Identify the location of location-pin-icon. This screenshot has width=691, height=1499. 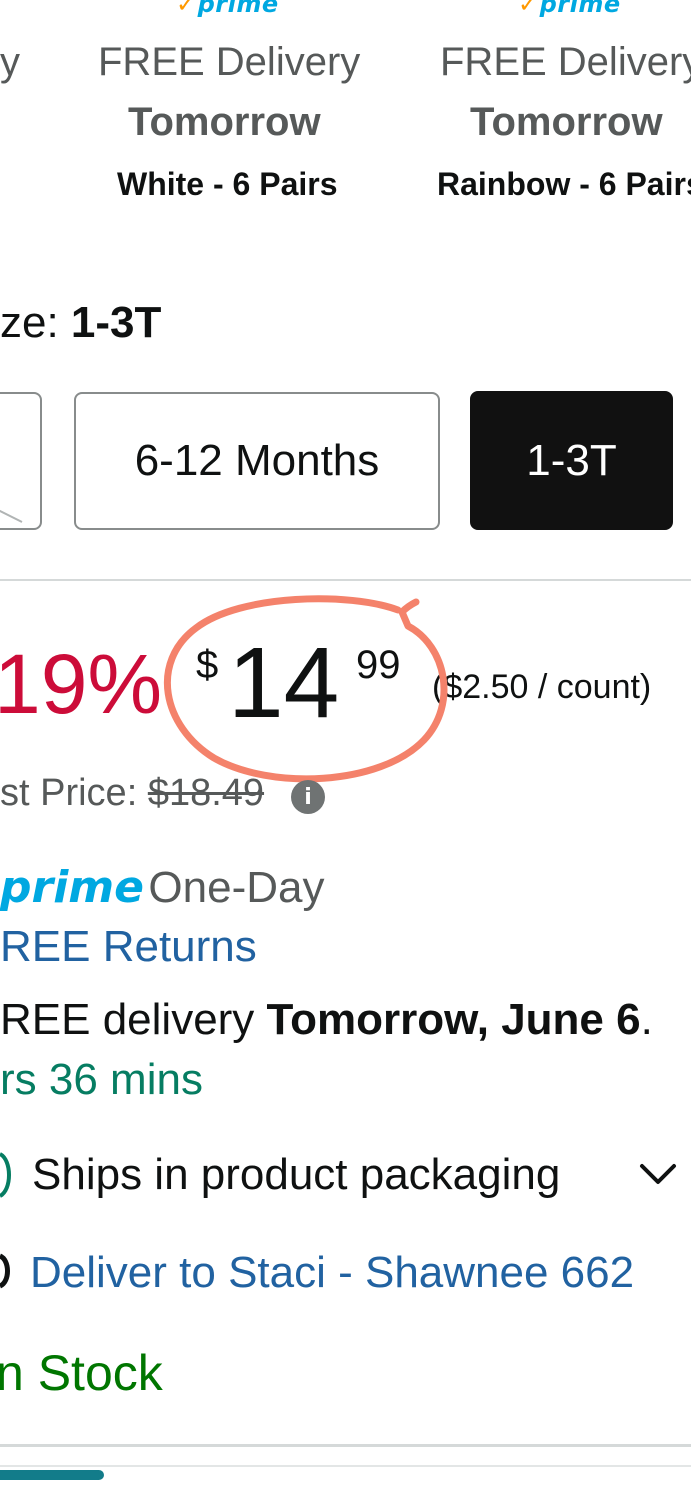
(5, 1271).